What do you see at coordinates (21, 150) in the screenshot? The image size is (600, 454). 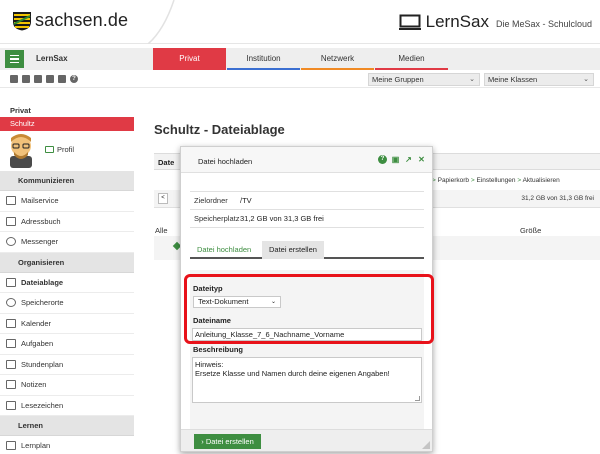 I see `avatar` at bounding box center [21, 150].